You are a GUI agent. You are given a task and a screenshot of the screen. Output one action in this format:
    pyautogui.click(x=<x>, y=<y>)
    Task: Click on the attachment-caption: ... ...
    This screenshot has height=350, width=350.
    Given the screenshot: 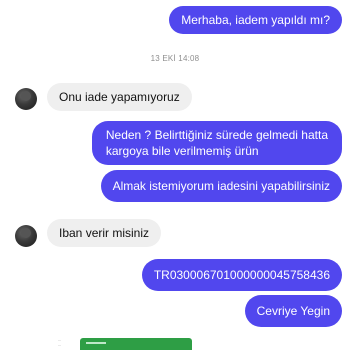 What is the action you would take?
    pyautogui.click(x=59, y=342)
    